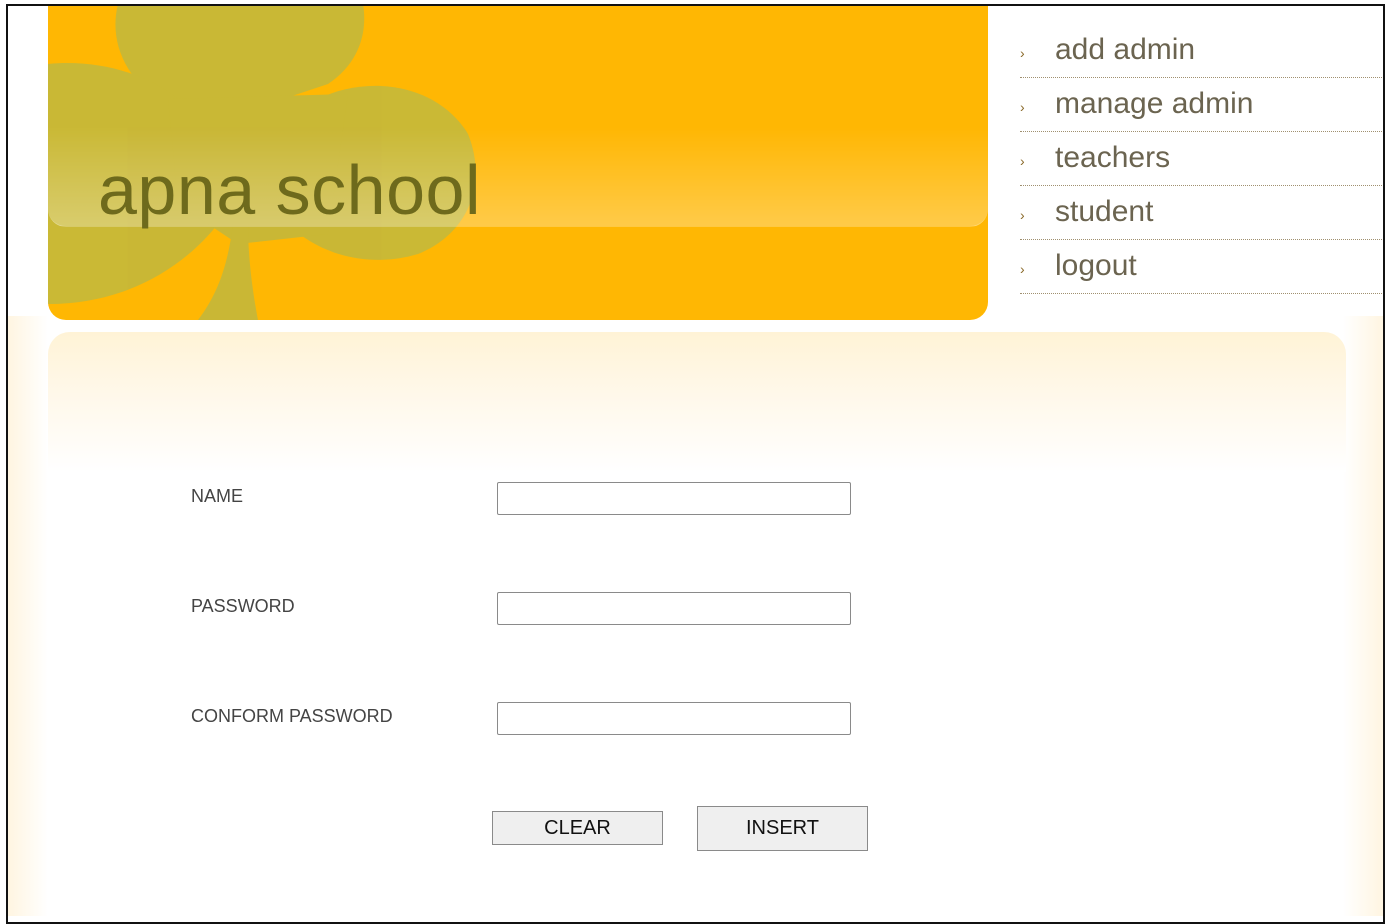 This screenshot has height=924, width=1392. What do you see at coordinates (1201, 267) in the screenshot?
I see `nav-item-logout: › logout` at bounding box center [1201, 267].